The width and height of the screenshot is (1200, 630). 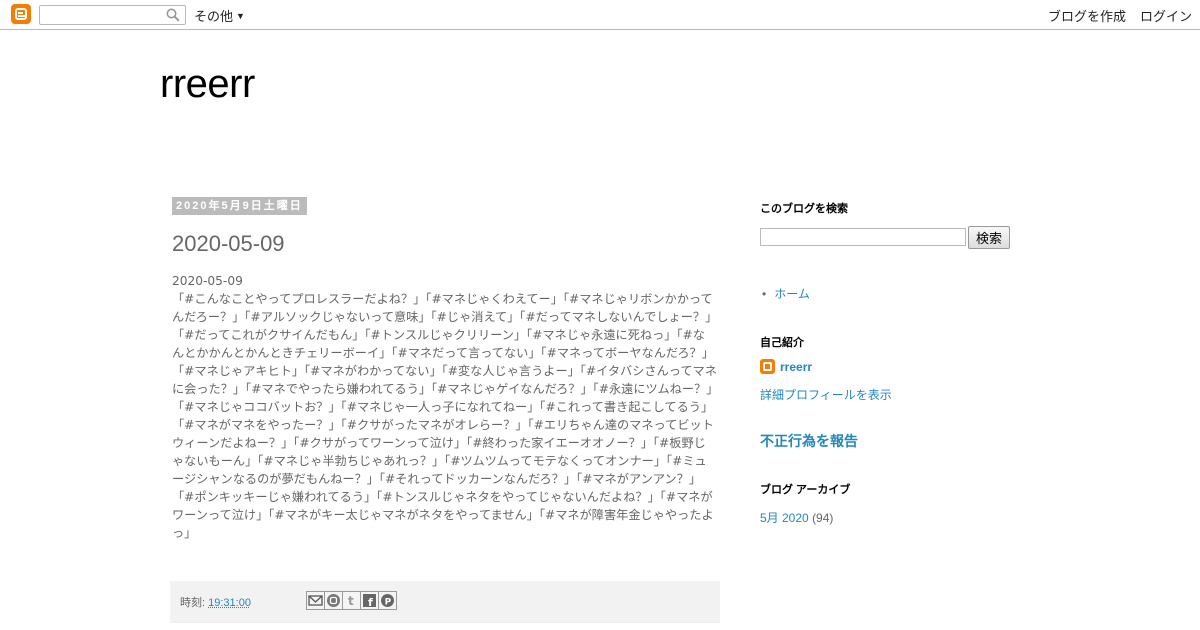 What do you see at coordinates (792, 294) in the screenshot?
I see `page-link-home: ホーム` at bounding box center [792, 294].